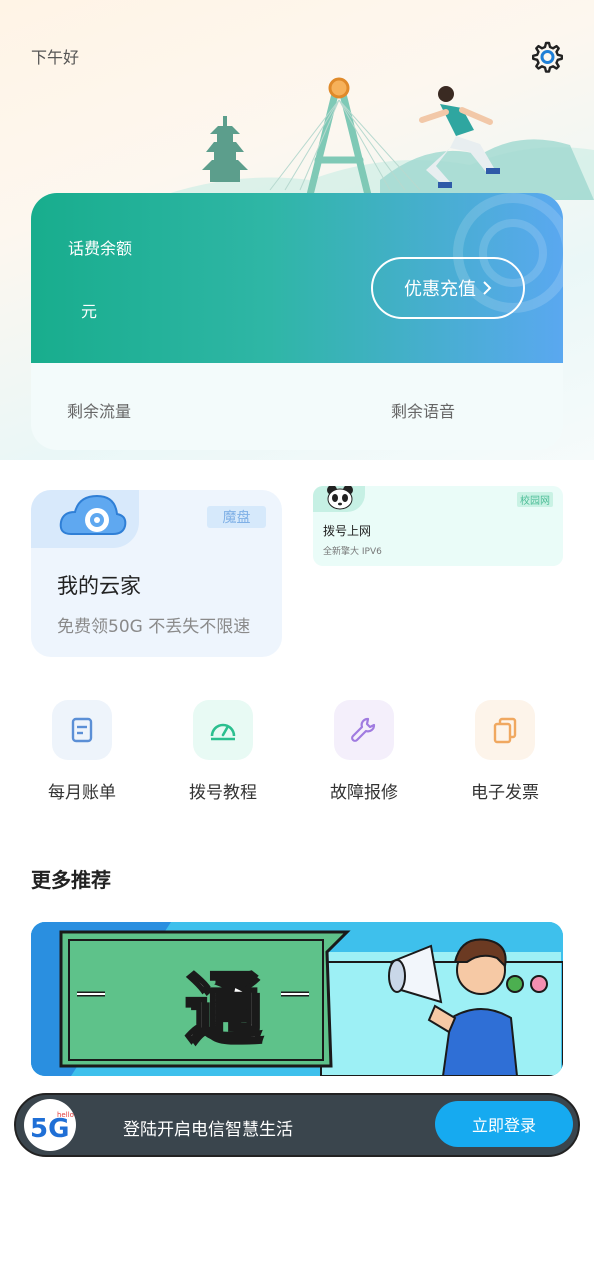 The image size is (594, 1280). I want to click on cloud-title: 我的云家, so click(99, 586).